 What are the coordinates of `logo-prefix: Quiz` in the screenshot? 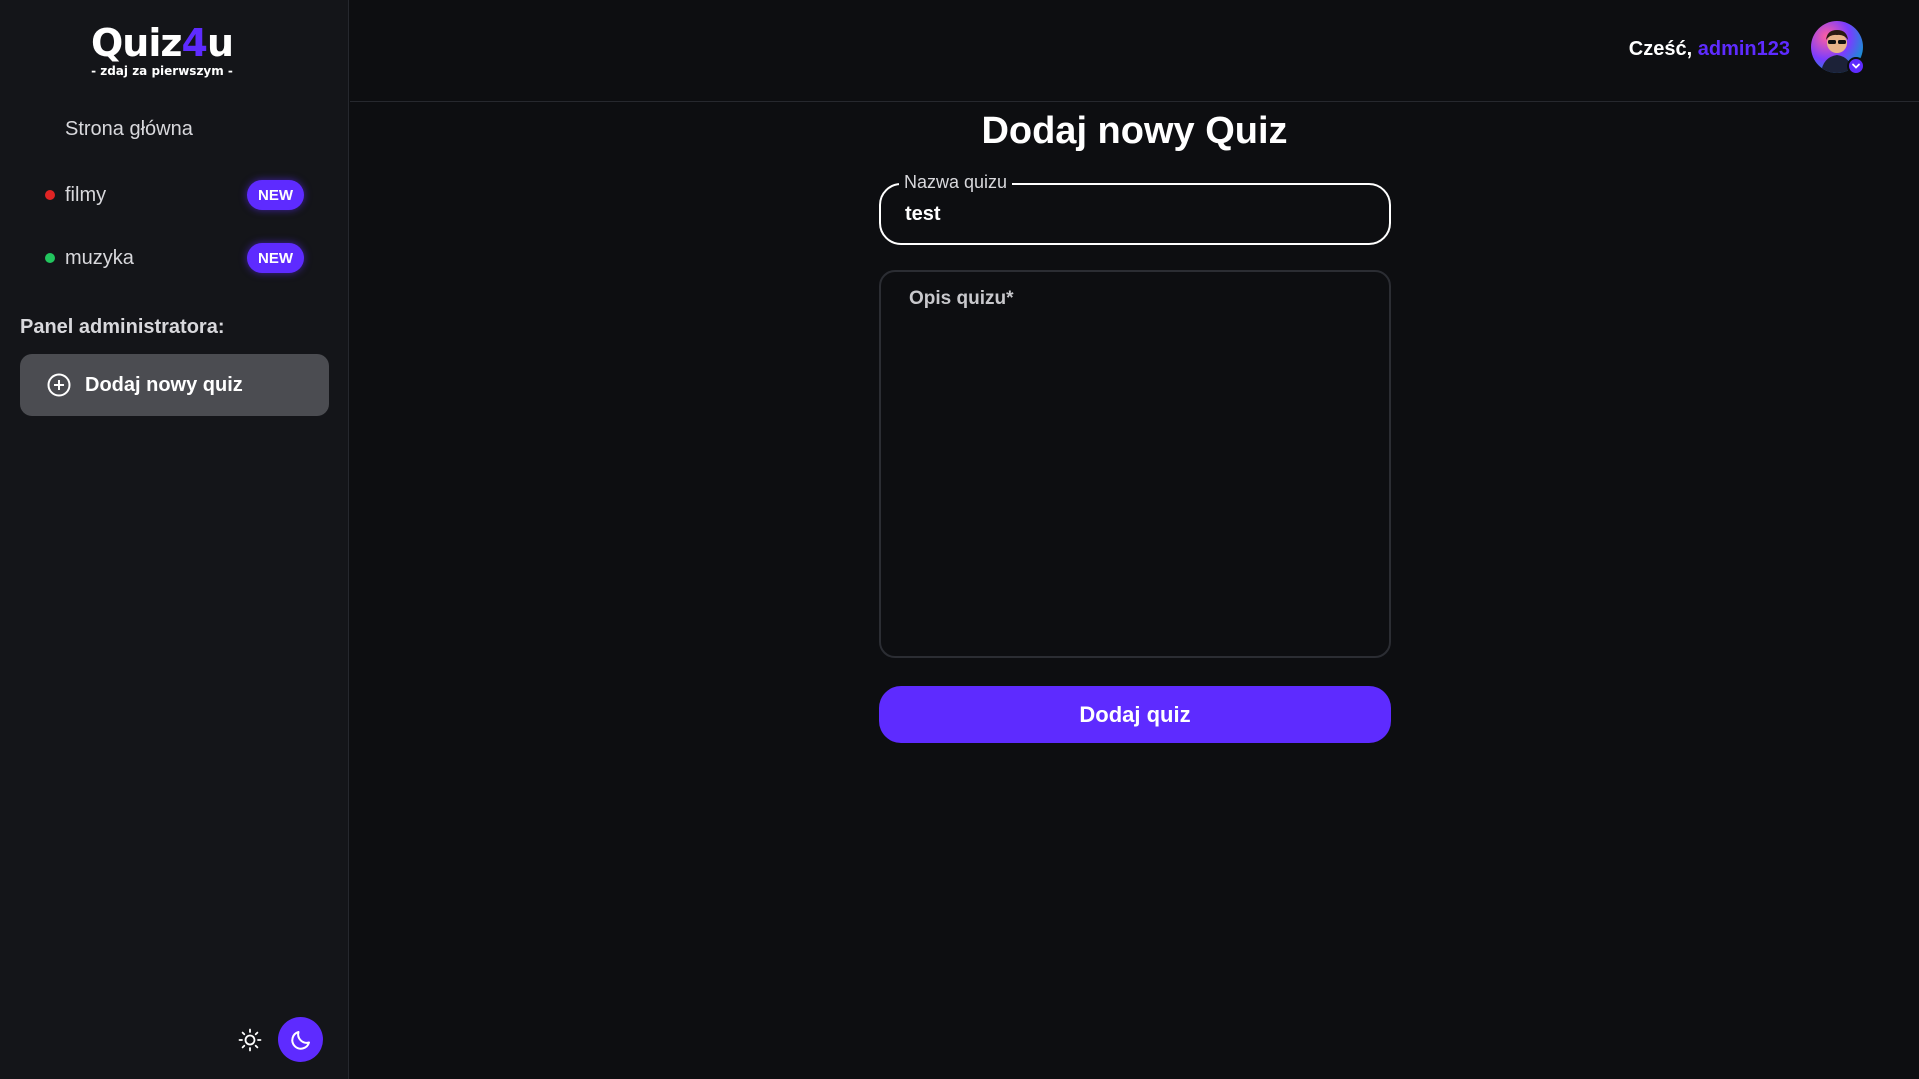 It's located at (136, 43).